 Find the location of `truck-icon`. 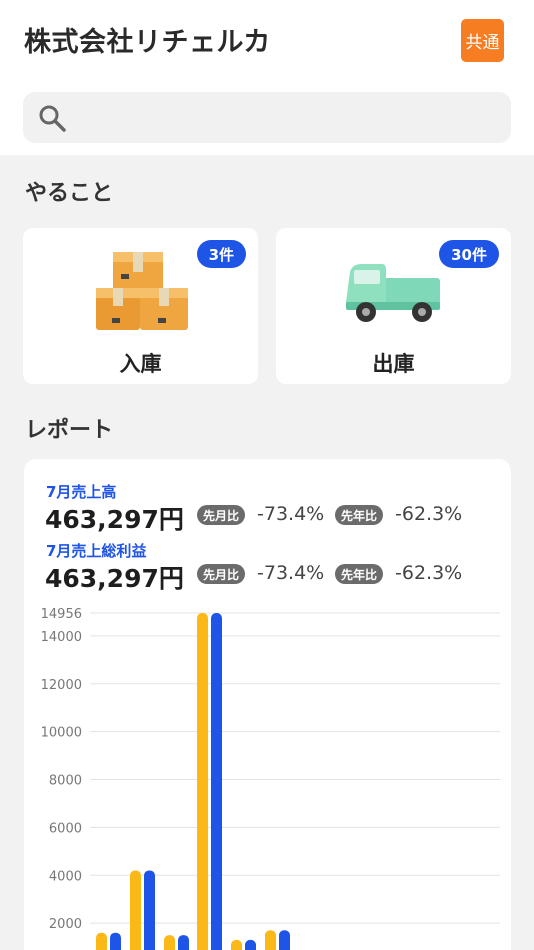

truck-icon is located at coordinates (393, 293).